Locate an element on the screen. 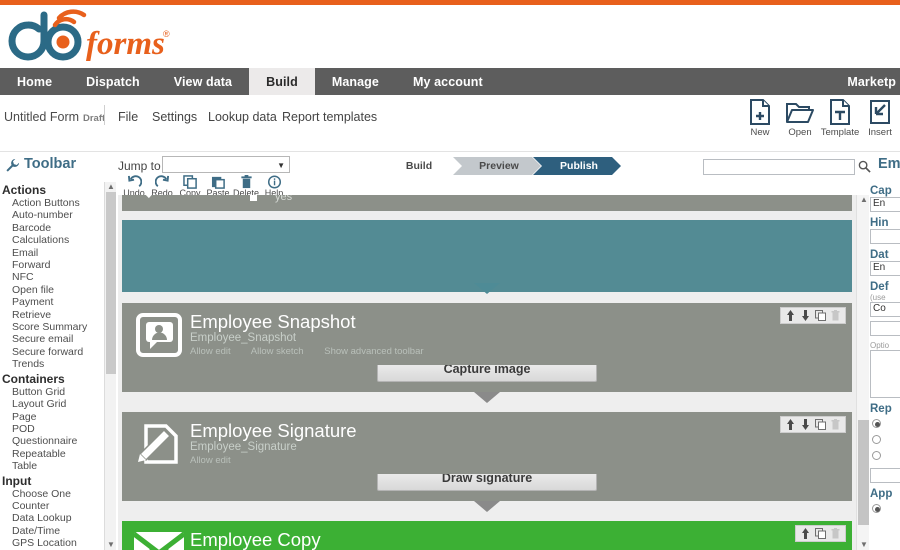 This screenshot has width=900, height=550. palette-item-date-time: Date/Time is located at coordinates (59, 531).